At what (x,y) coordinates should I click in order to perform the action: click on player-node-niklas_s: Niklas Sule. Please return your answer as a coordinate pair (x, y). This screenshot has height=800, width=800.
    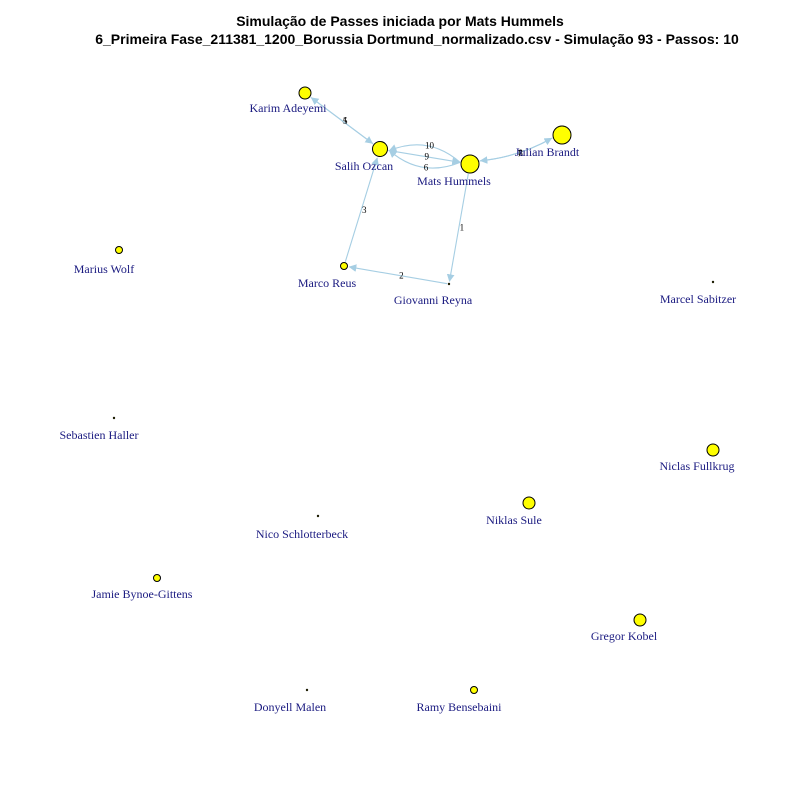
    Looking at the image, I should click on (514, 511).